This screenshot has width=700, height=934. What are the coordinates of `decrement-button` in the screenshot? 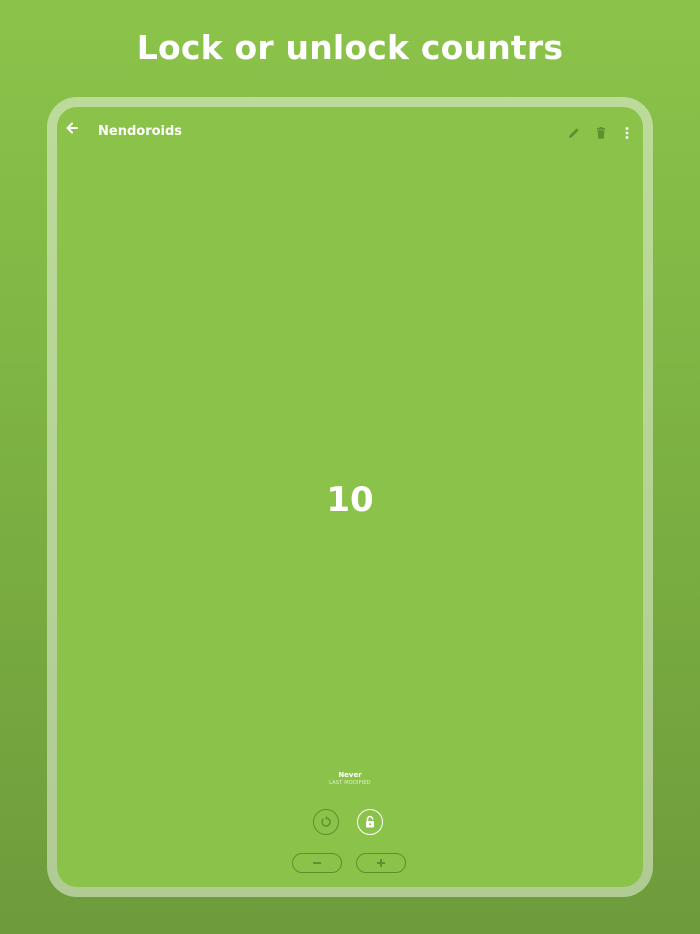 It's located at (317, 863).